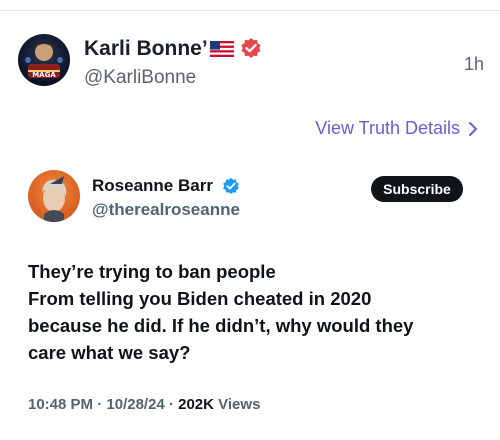 This screenshot has width=500, height=440. Describe the element at coordinates (54, 199) in the screenshot. I see `embedded-avatar-image` at that location.